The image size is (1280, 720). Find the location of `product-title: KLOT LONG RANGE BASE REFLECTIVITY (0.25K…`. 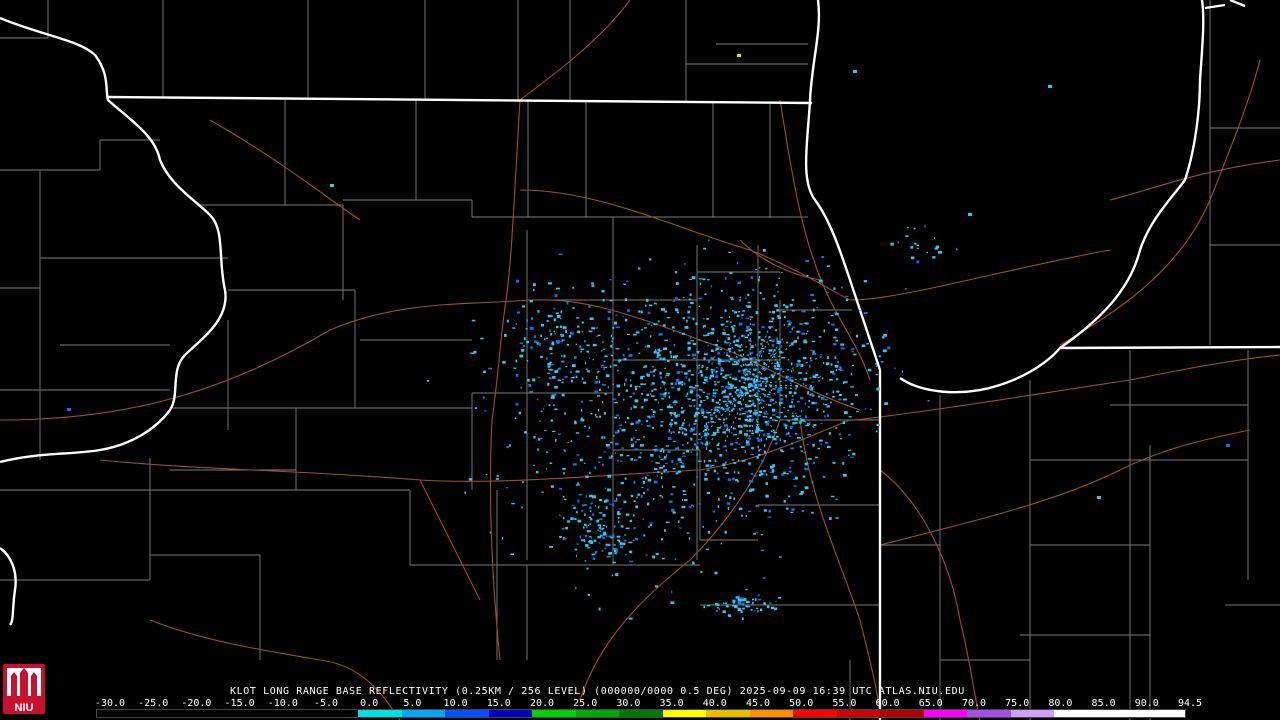

product-title: KLOT LONG RANGE BASE REFLECTIVITY (0.25K… is located at coordinates (597, 691).